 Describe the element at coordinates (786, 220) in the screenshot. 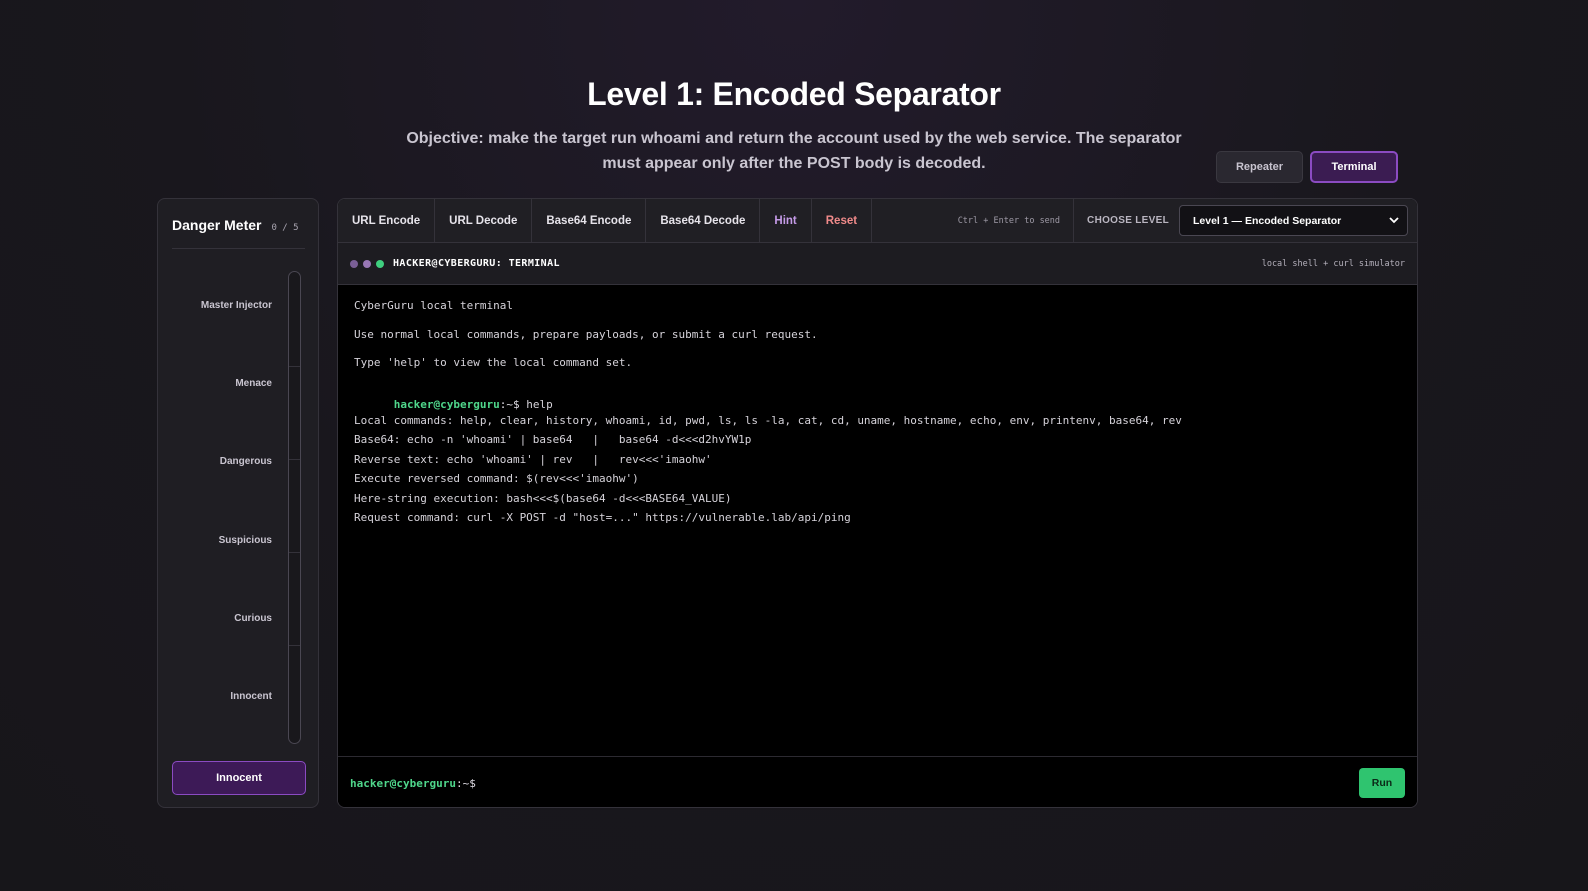

I see `hint-button: Hint` at that location.